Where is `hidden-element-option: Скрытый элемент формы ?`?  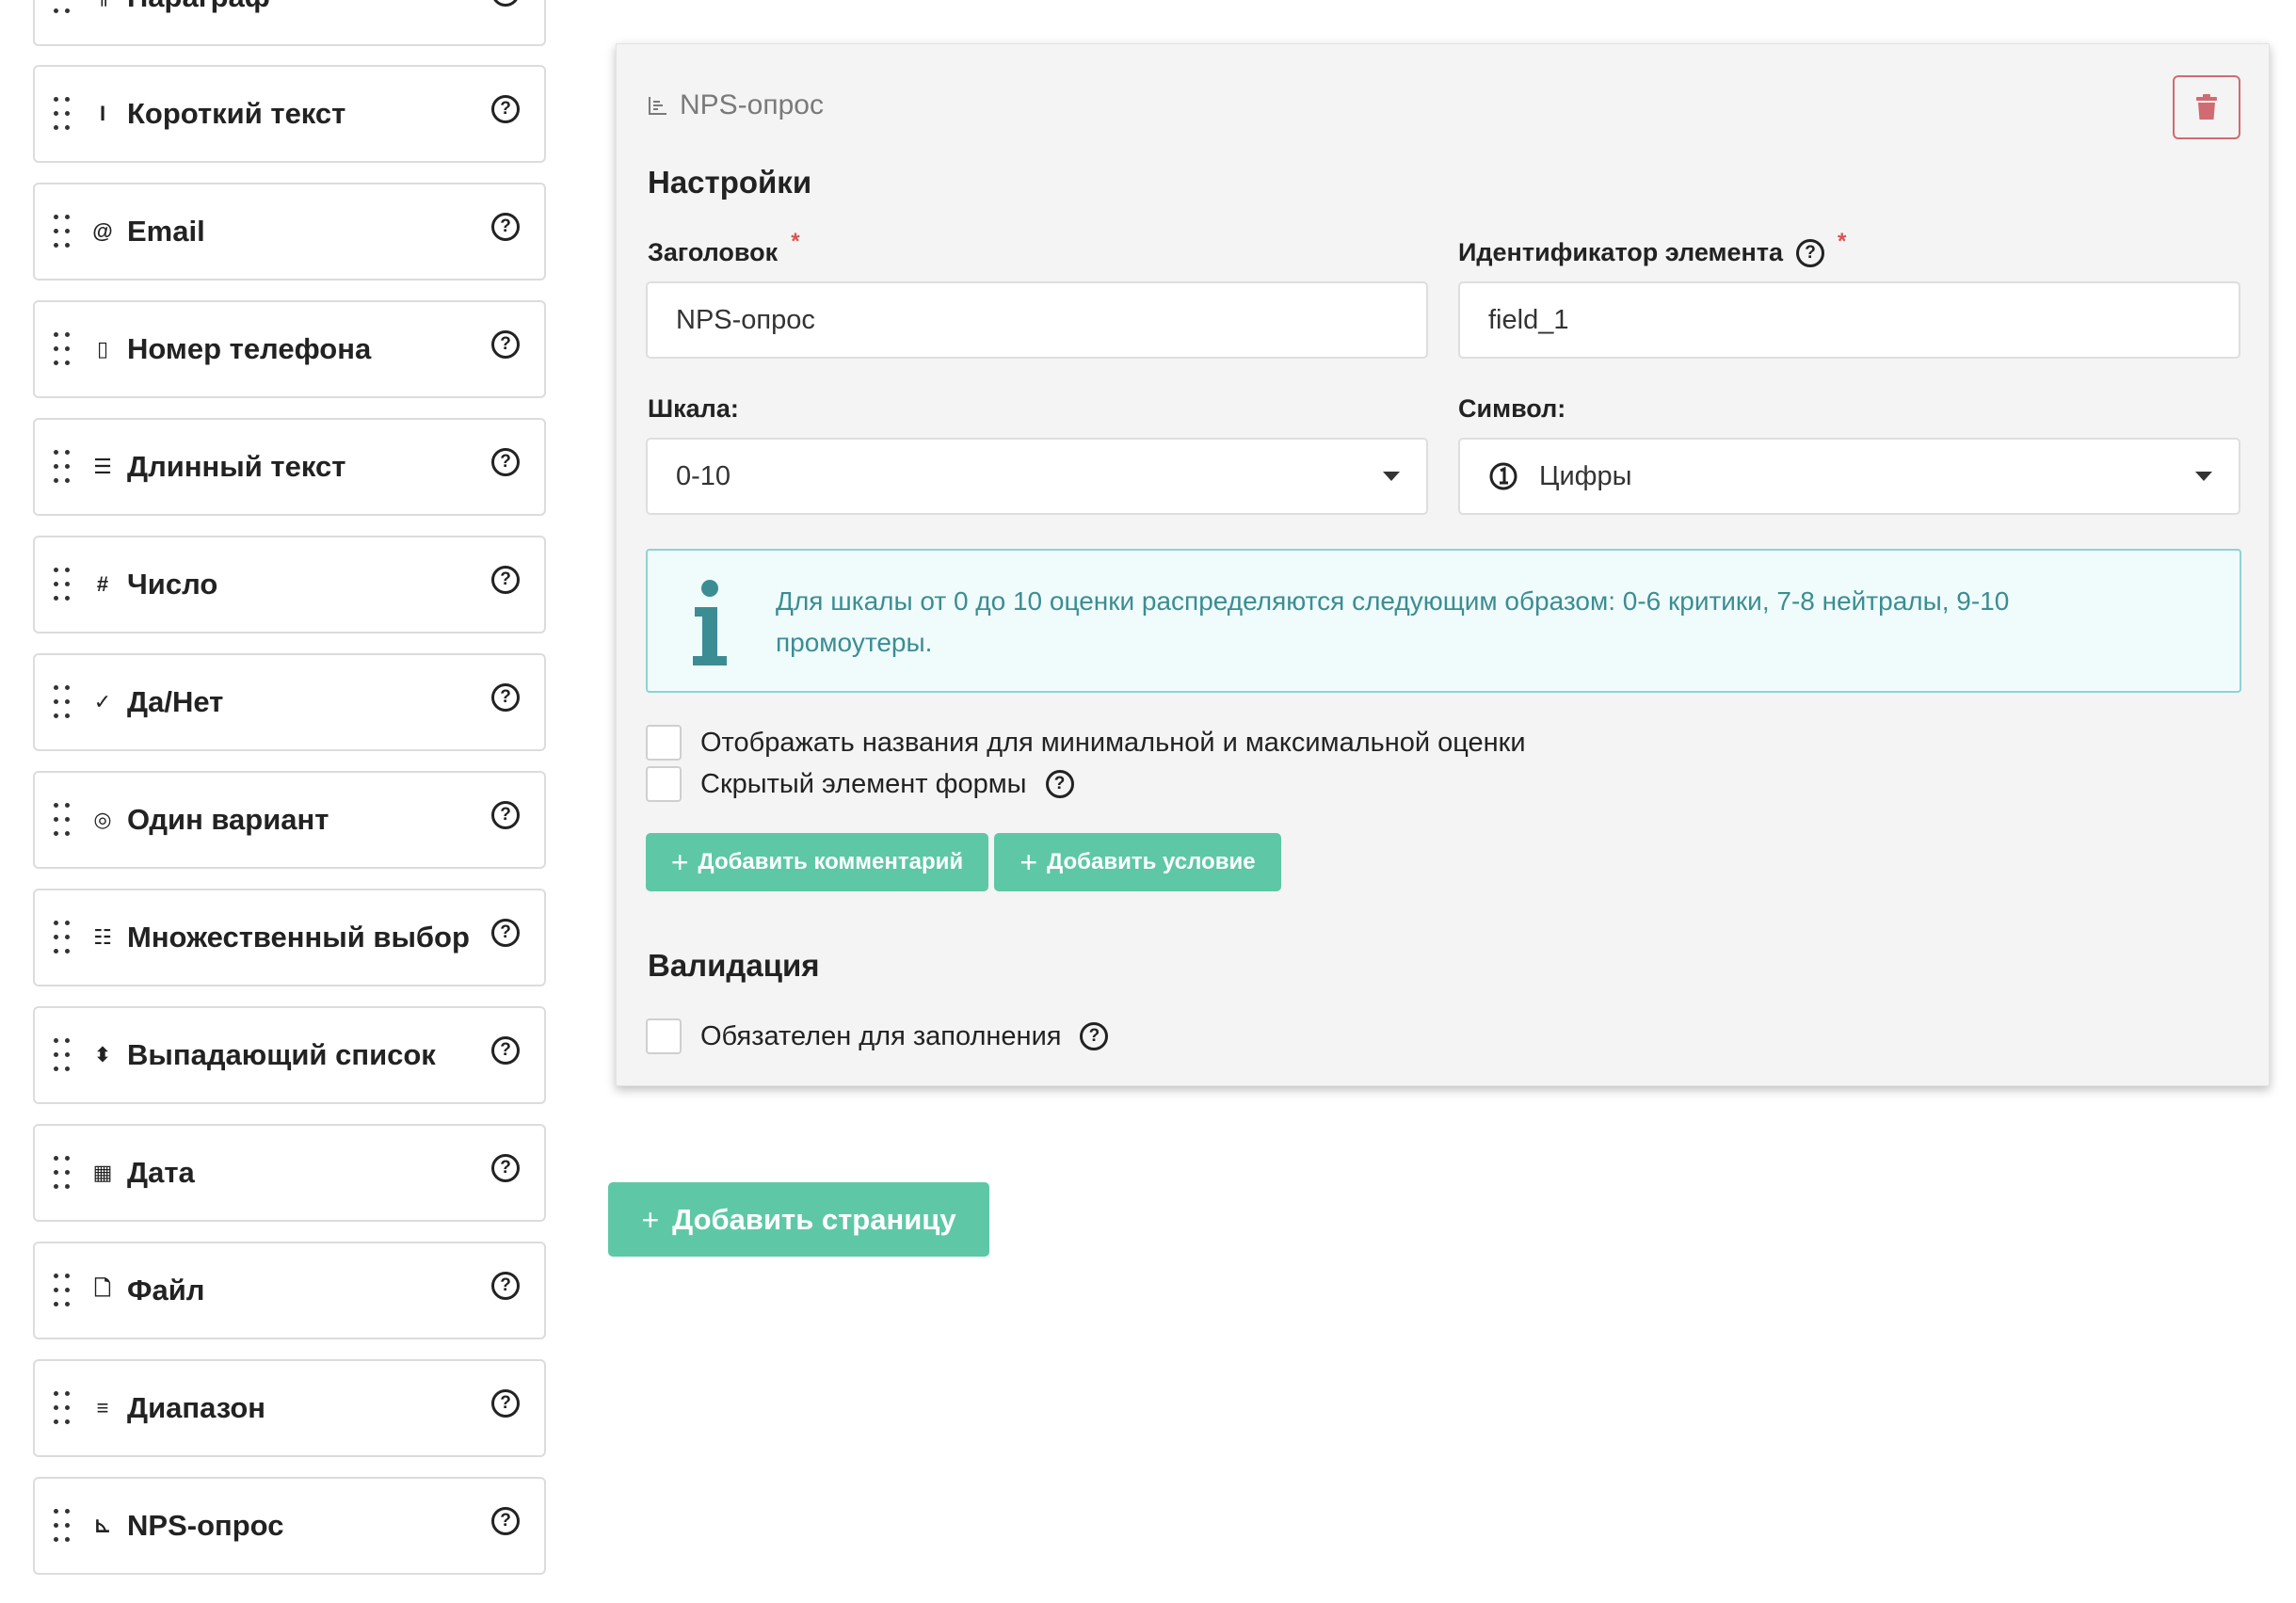 hidden-element-option: Скрытый элемент формы ? is located at coordinates (860, 784).